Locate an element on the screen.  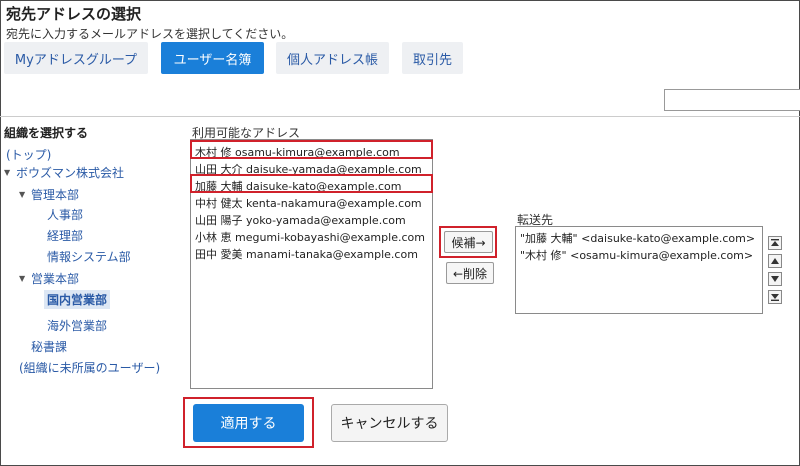
search-input is located at coordinates (732, 100).